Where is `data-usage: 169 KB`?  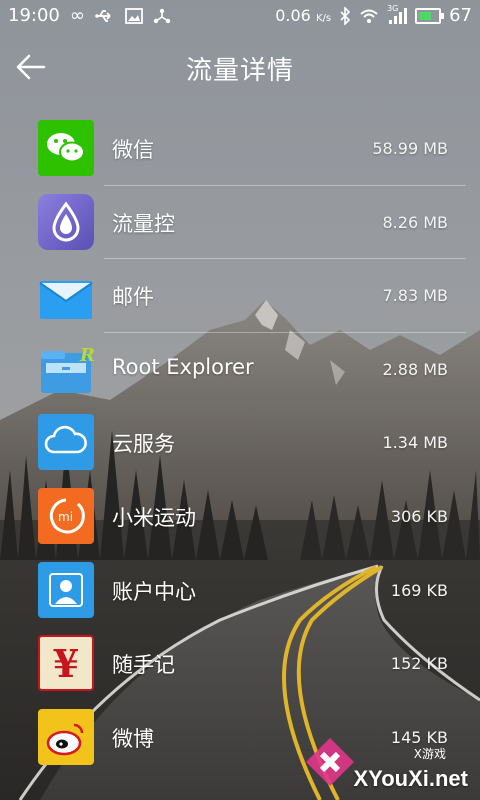 data-usage: 169 KB is located at coordinates (419, 590).